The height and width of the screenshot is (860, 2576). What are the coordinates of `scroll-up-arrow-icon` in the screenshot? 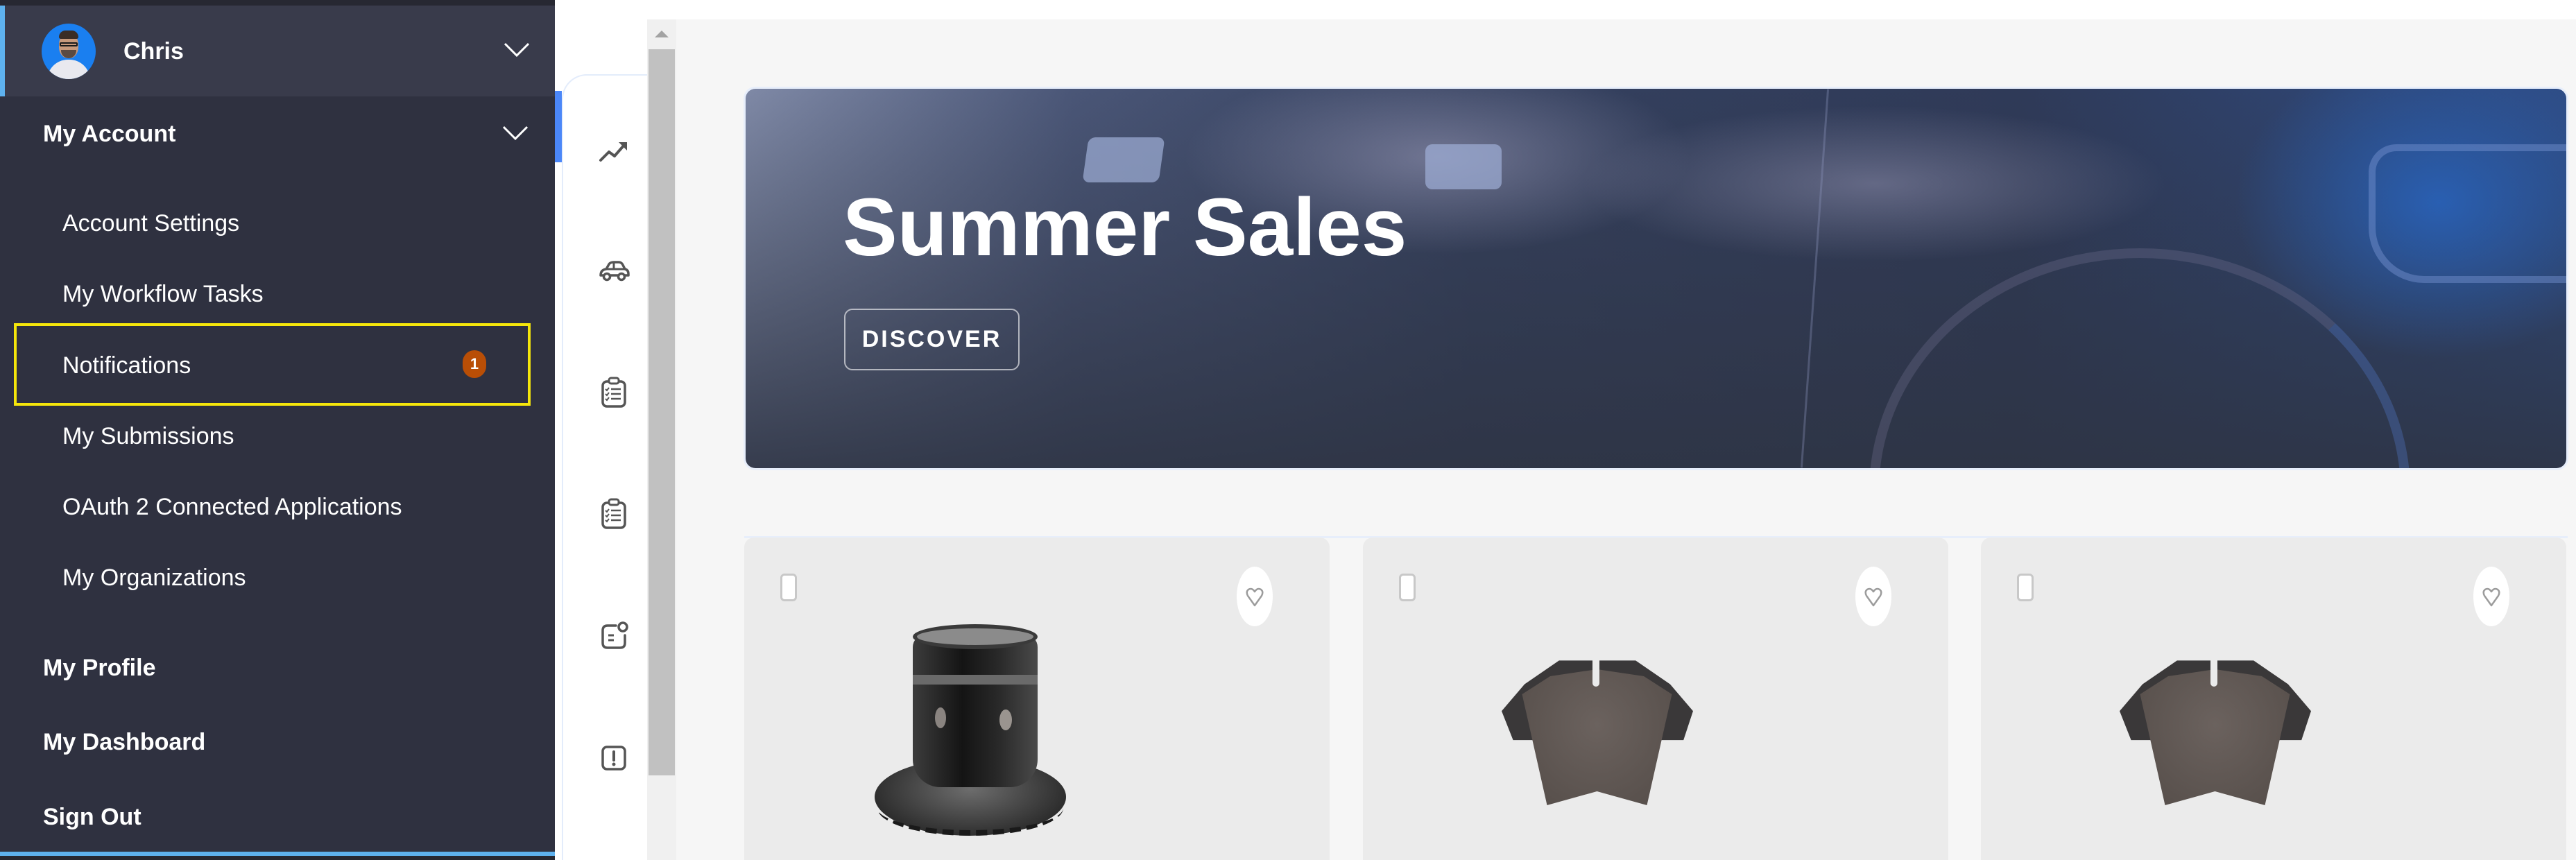 It's located at (661, 34).